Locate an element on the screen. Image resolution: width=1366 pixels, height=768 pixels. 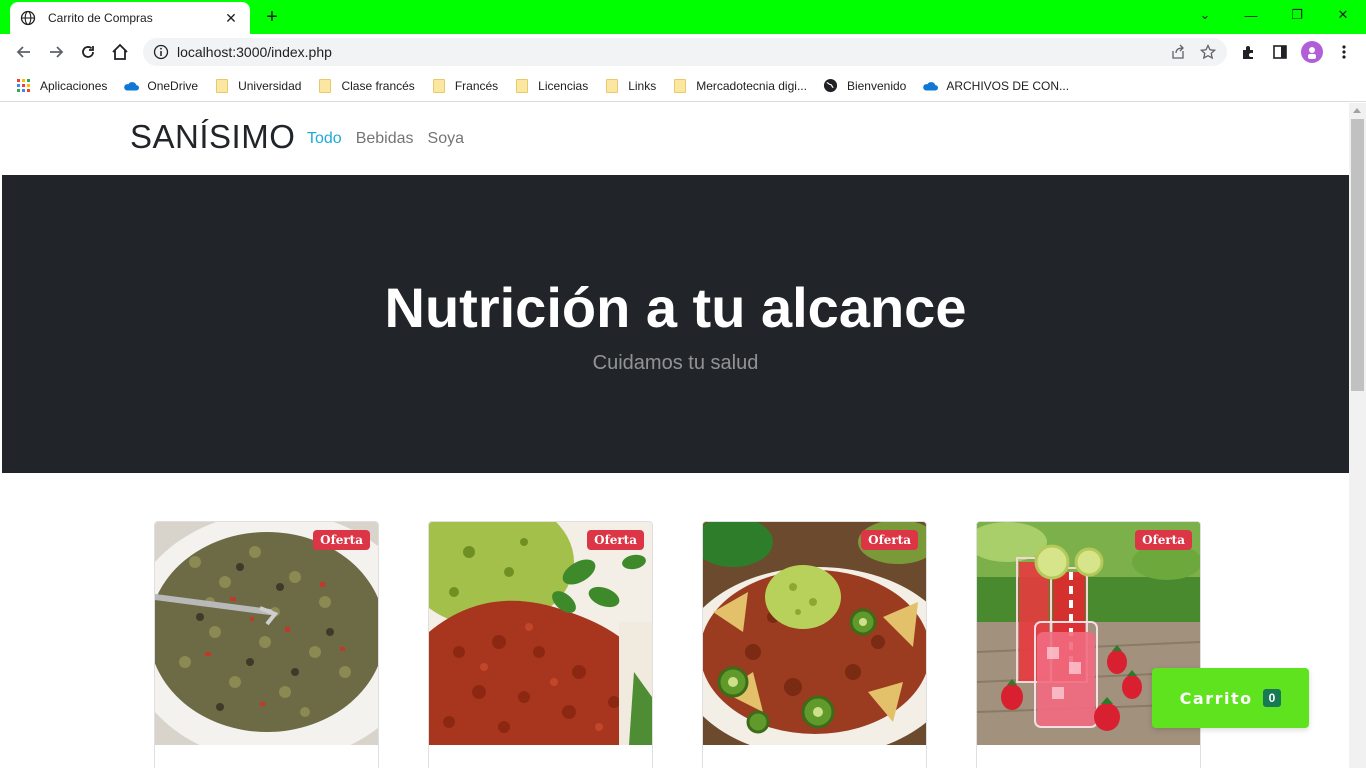
minimize-button: — is located at coordinates (1251, 15).